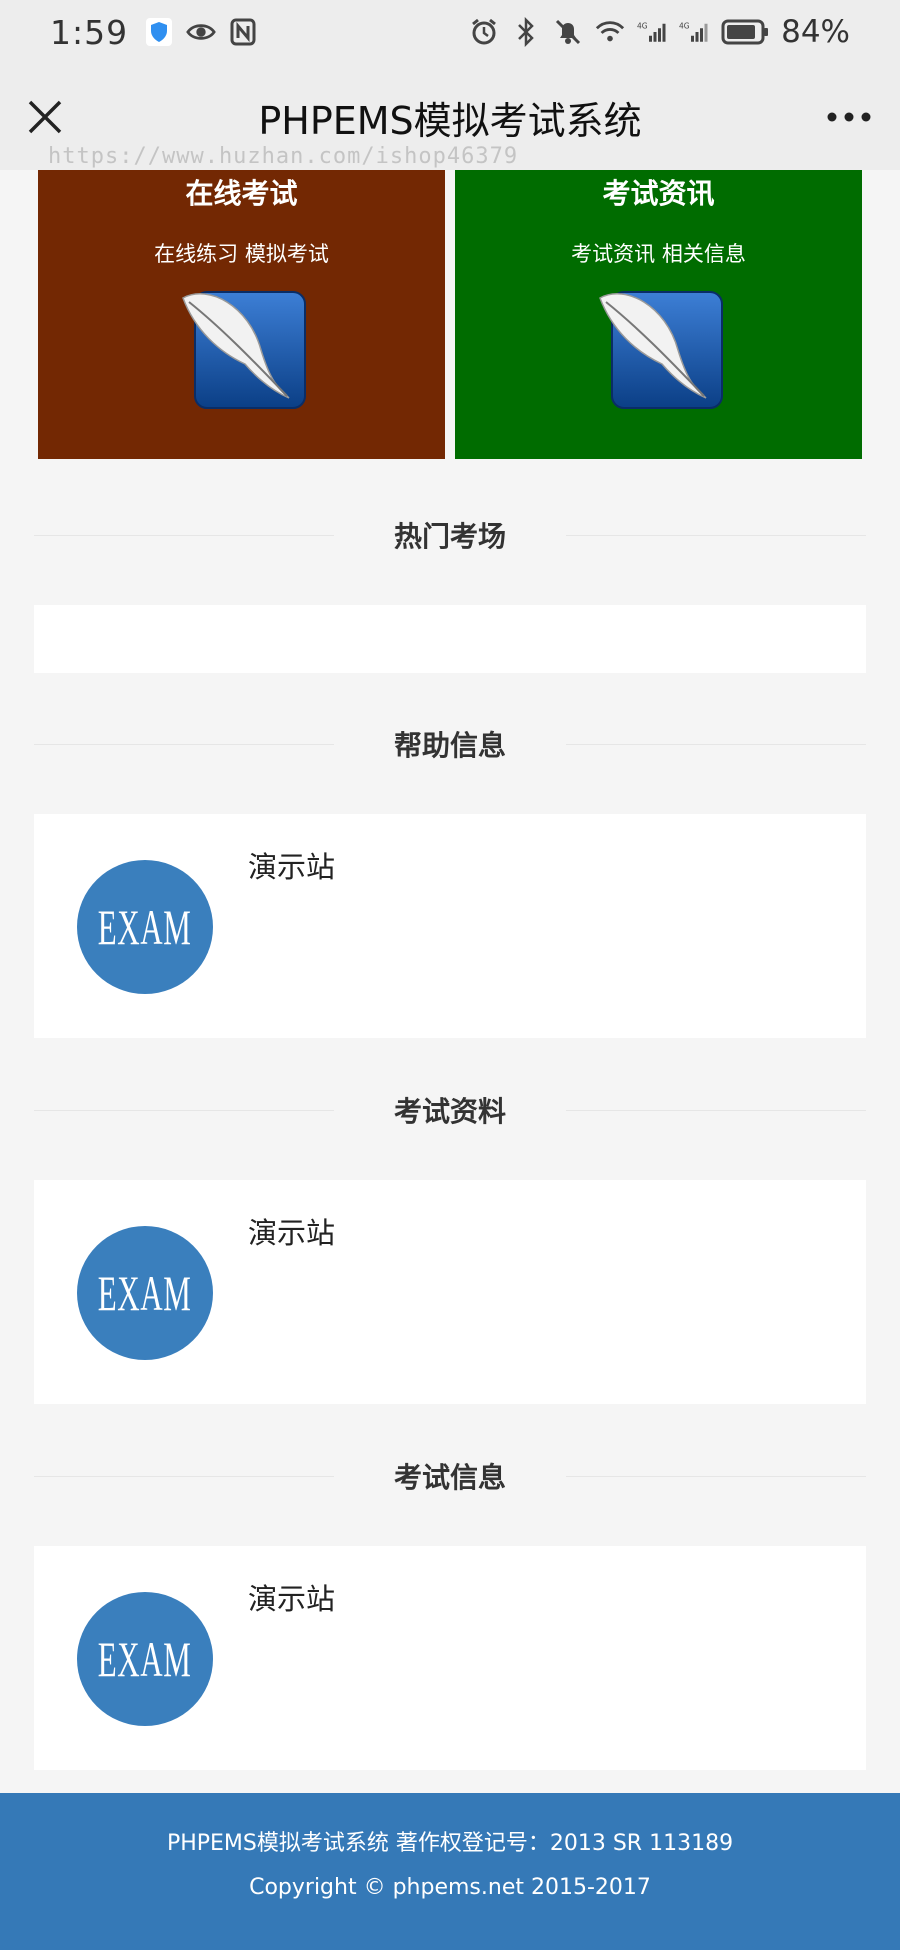  What do you see at coordinates (642, 25) in the screenshot?
I see `network-label-1: 4G` at bounding box center [642, 25].